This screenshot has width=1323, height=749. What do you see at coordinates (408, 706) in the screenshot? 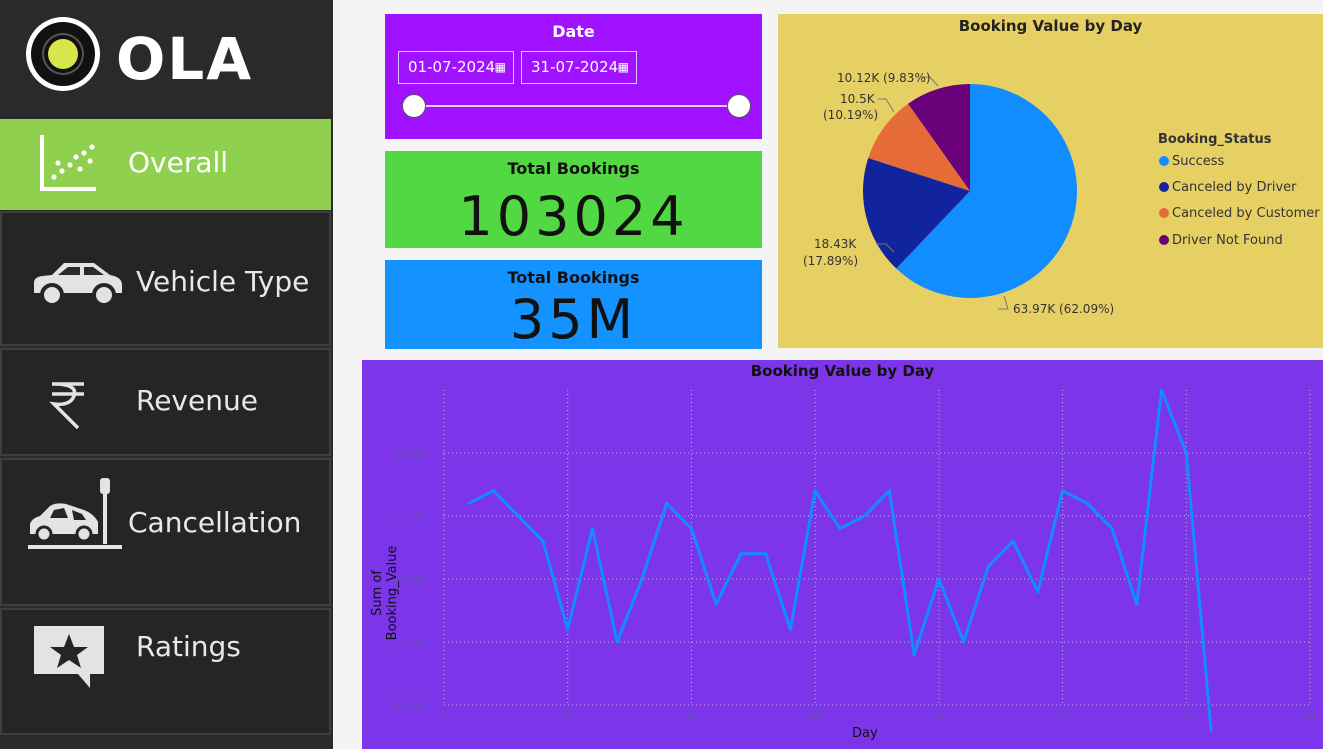
I see `y-tick-label: 1.00M` at bounding box center [408, 706].